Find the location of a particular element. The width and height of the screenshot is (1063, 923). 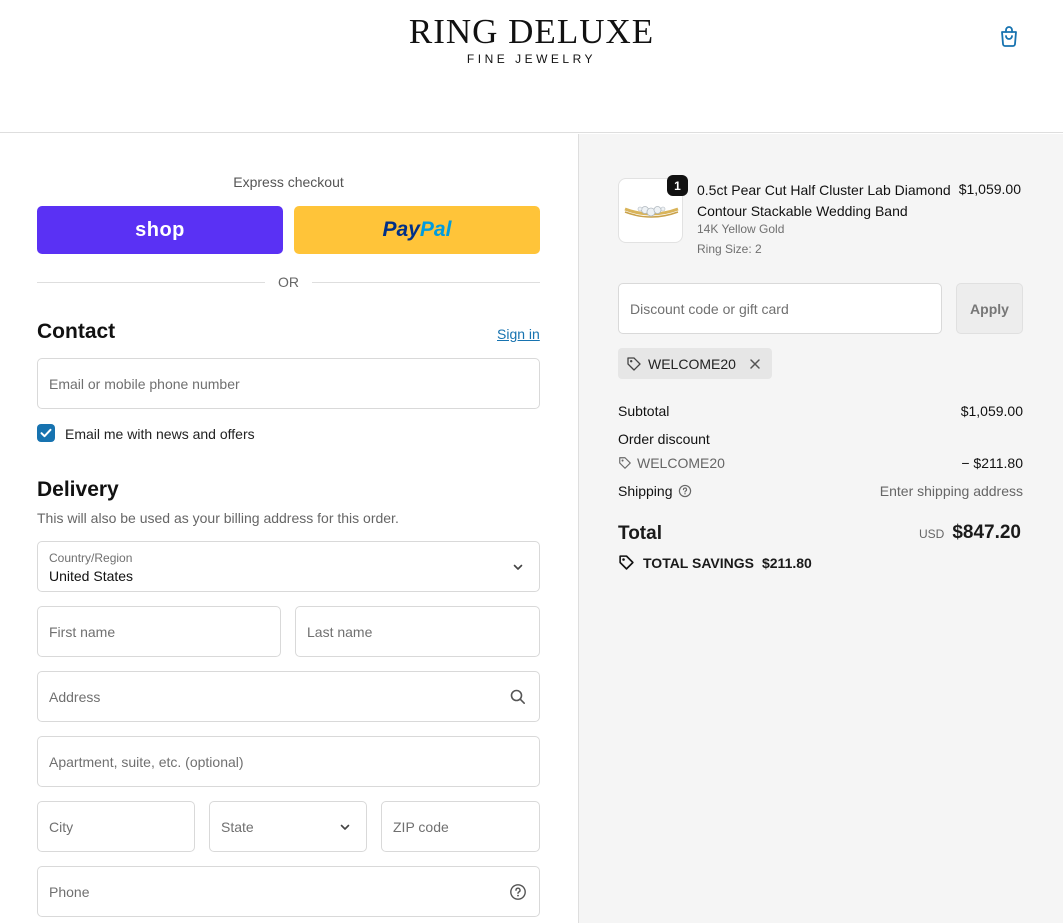

shipping-row: Shipping Enter shipping address is located at coordinates (820, 491).